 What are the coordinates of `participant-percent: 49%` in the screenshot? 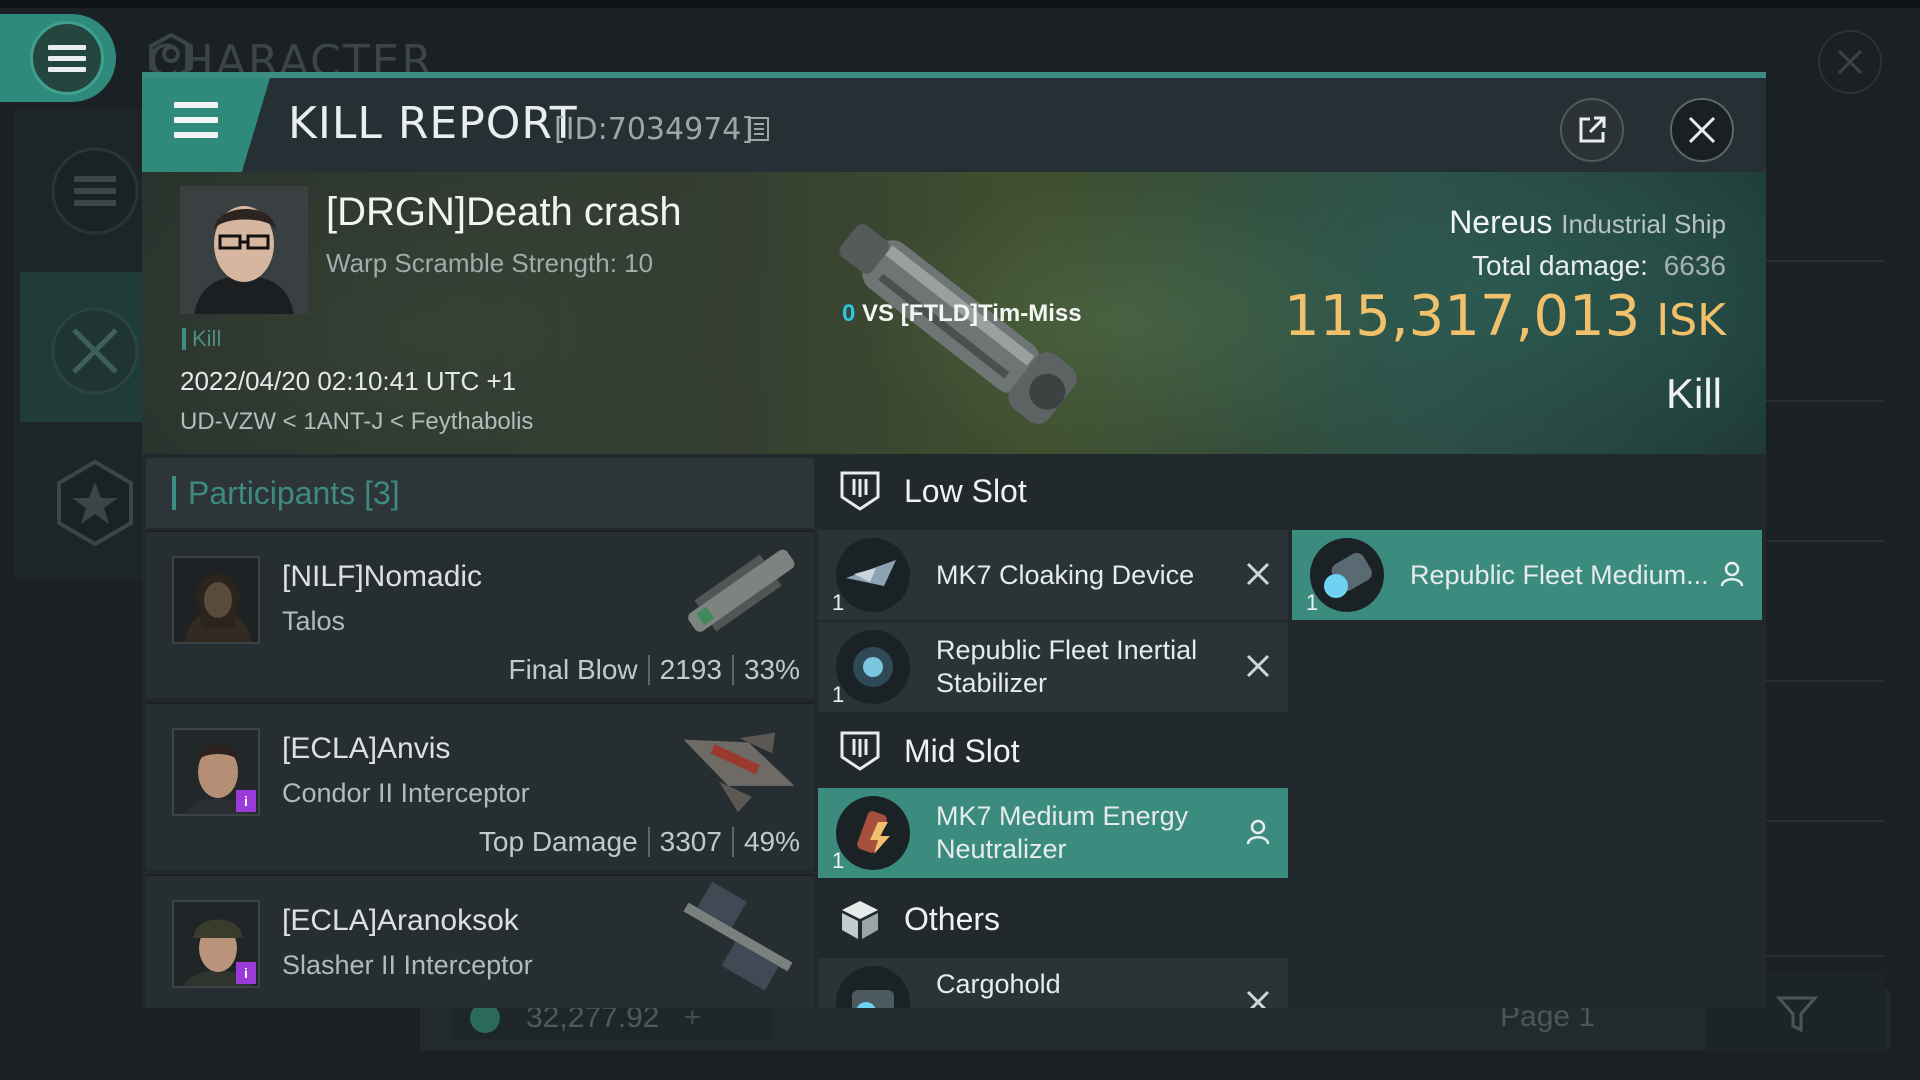 It's located at (771, 841).